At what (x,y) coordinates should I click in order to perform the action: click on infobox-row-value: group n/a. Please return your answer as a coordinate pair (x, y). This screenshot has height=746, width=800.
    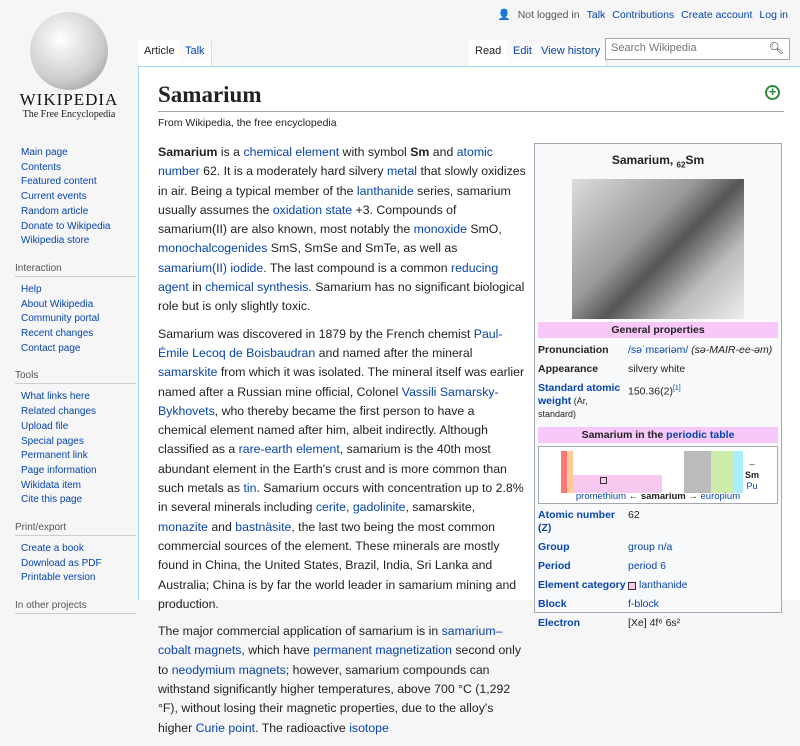
    Looking at the image, I should click on (650, 547).